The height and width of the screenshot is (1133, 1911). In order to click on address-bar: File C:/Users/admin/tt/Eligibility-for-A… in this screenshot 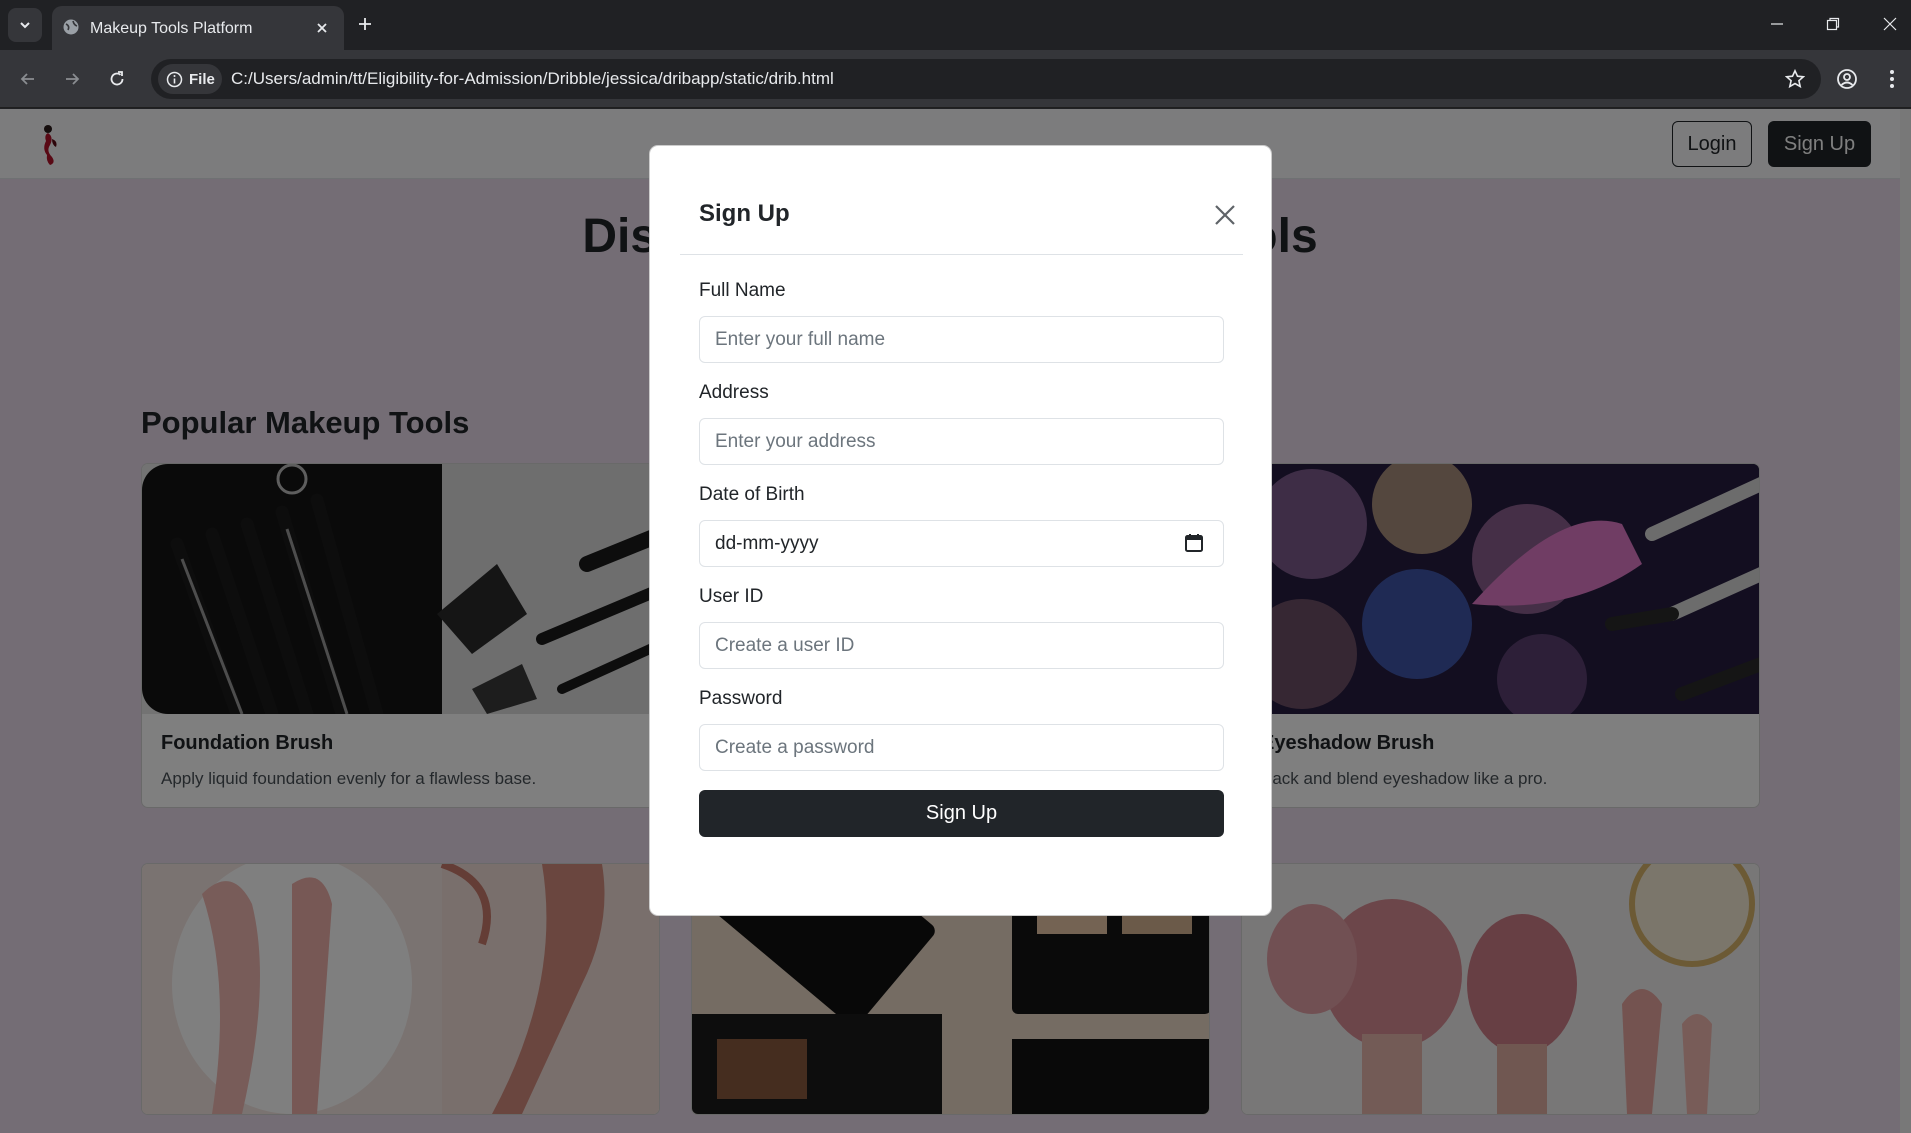, I will do `click(986, 79)`.